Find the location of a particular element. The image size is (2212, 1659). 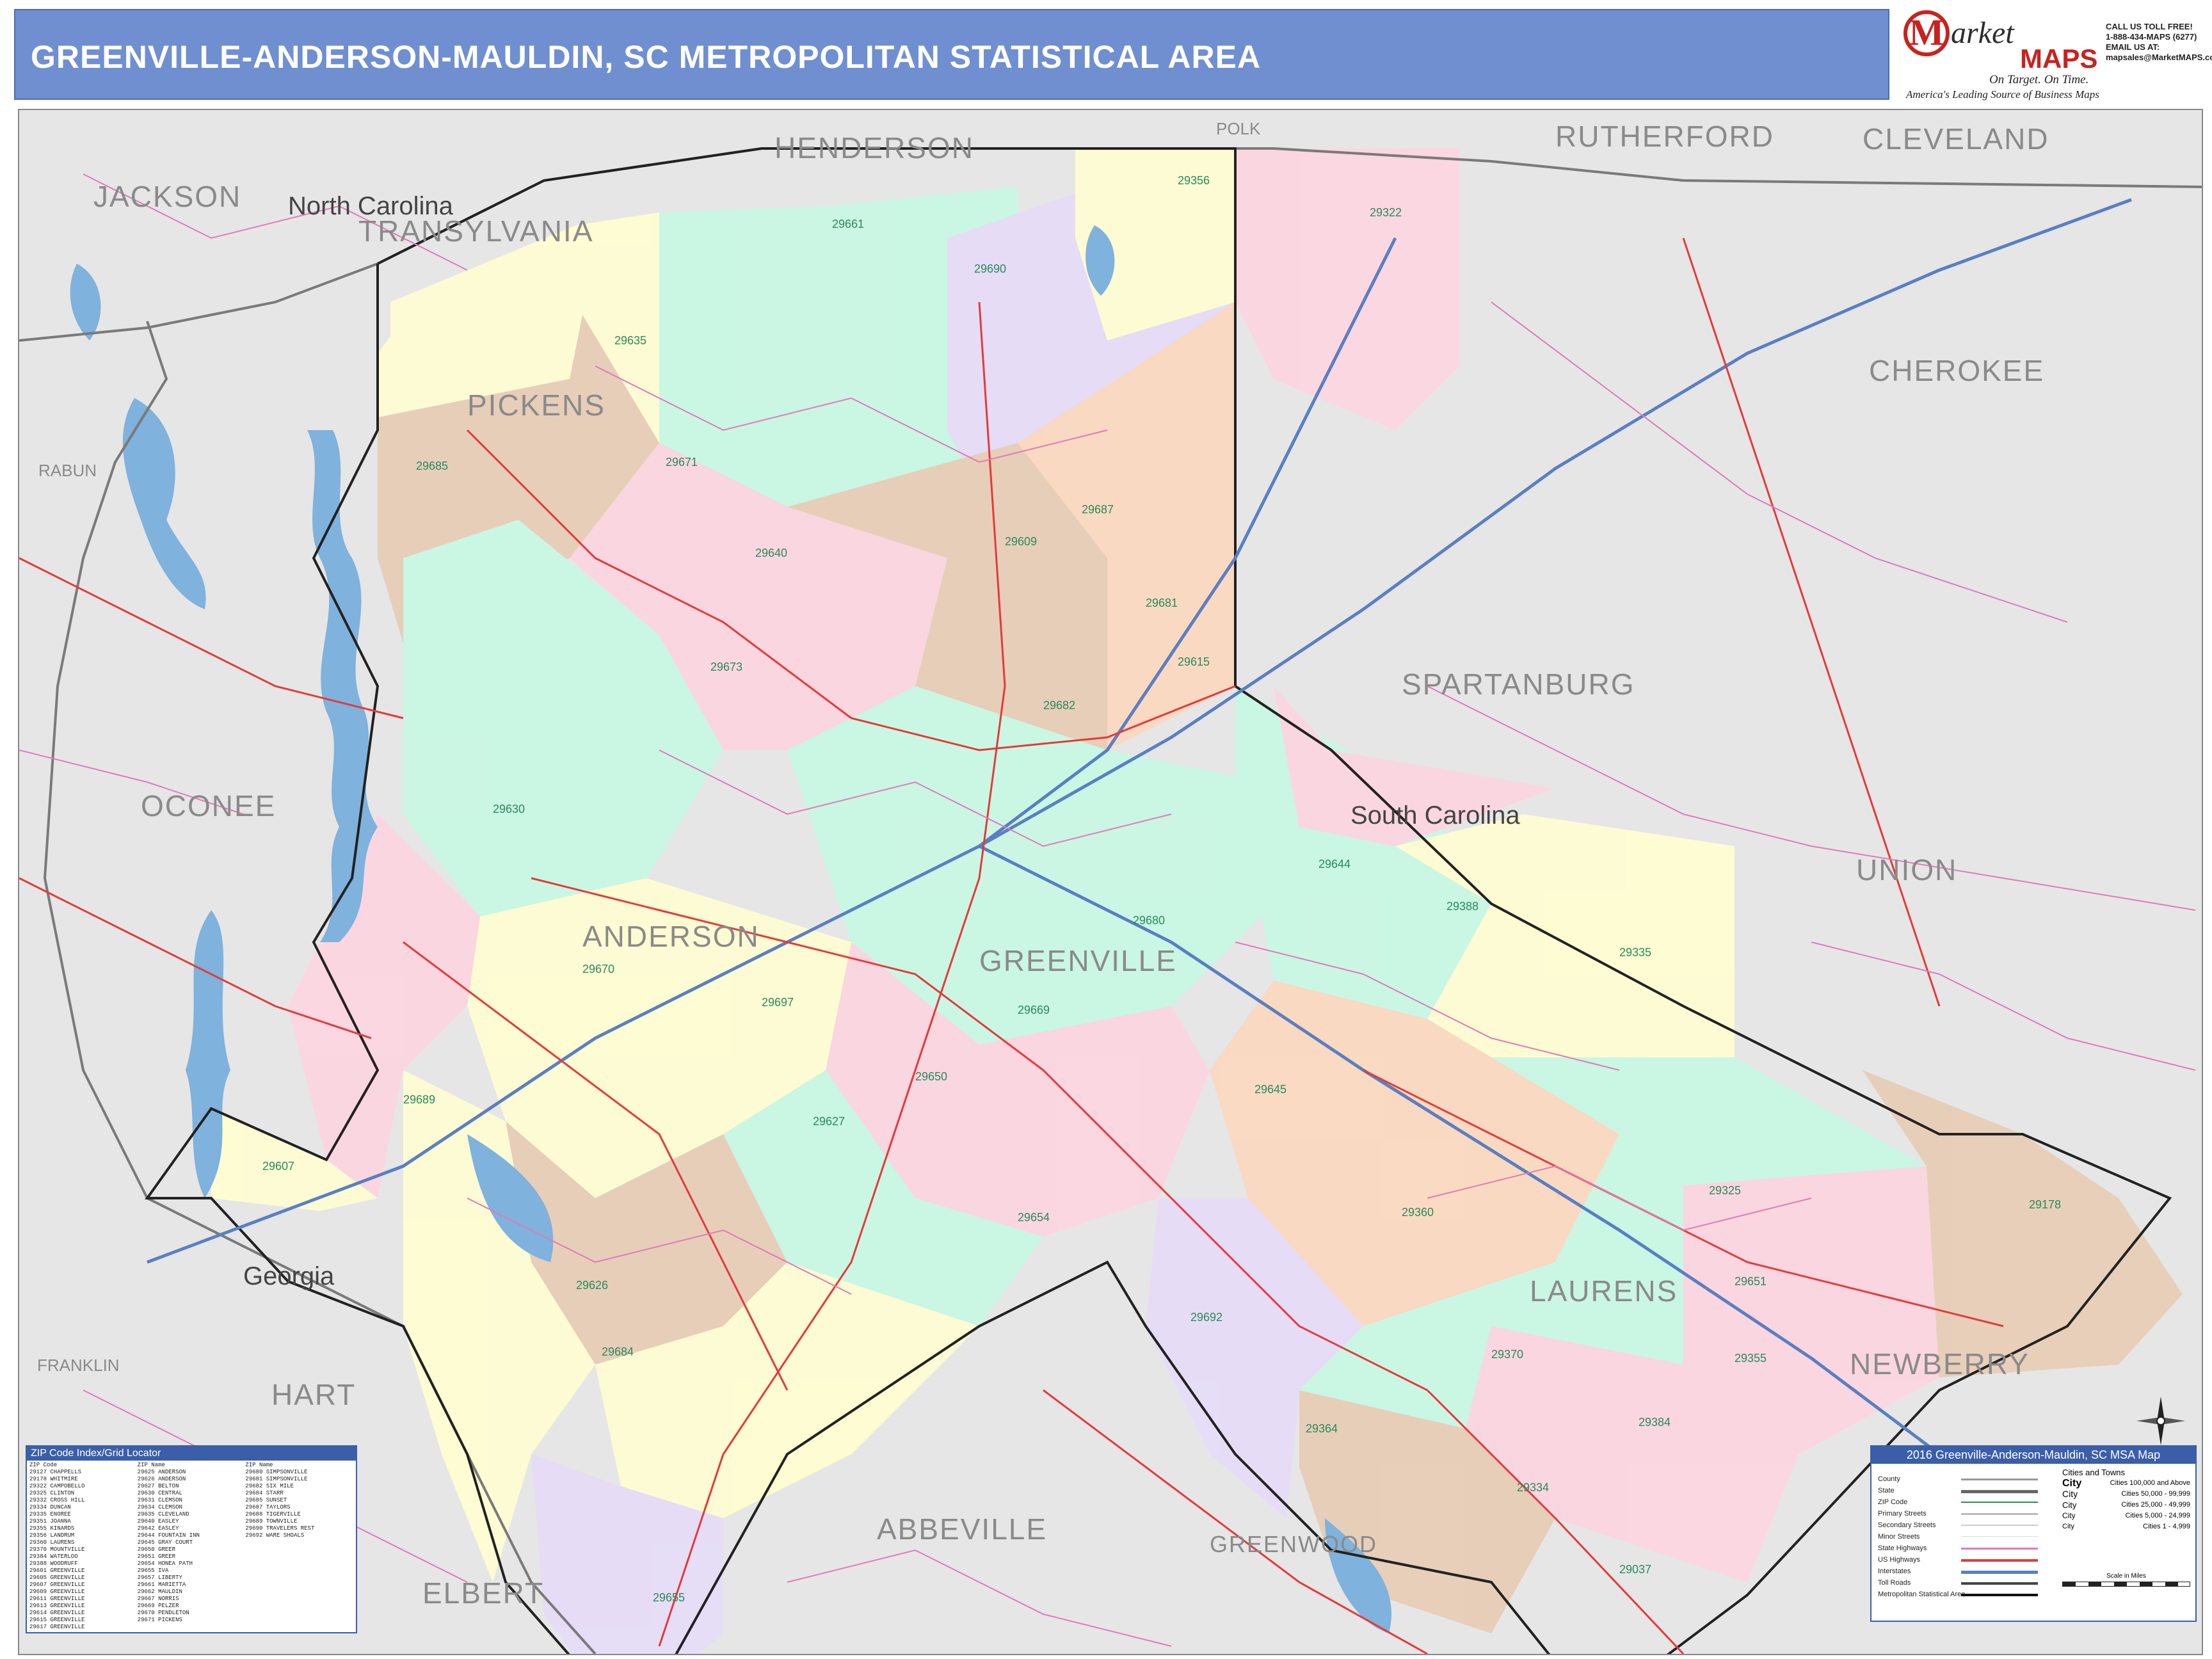

contact-phone: 1-888-434-MAPS (6277) is located at coordinates (2154, 37).